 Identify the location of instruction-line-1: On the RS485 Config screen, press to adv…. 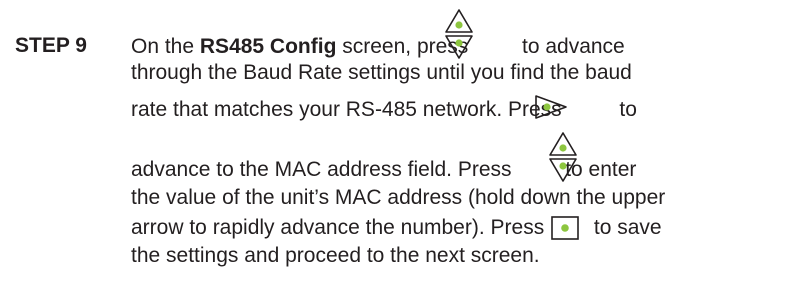
(378, 46).